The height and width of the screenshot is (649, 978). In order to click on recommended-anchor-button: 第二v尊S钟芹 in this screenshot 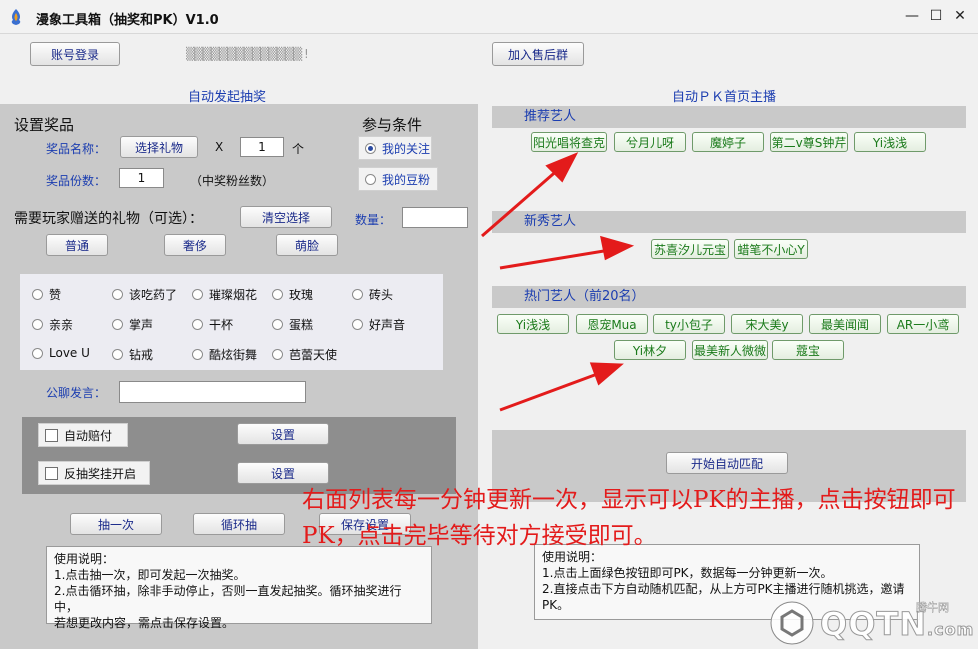, I will do `click(809, 142)`.